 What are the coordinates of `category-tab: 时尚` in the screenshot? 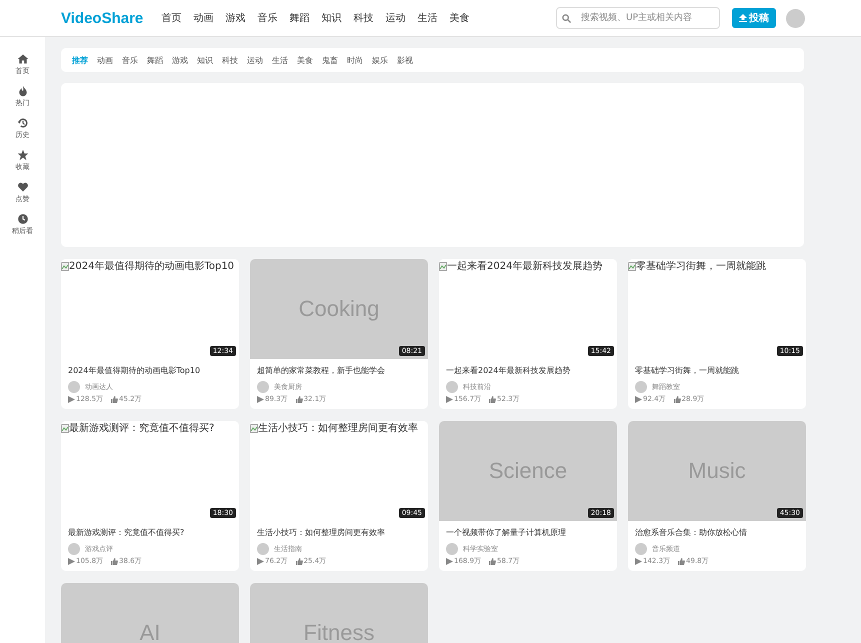 It's located at (355, 60).